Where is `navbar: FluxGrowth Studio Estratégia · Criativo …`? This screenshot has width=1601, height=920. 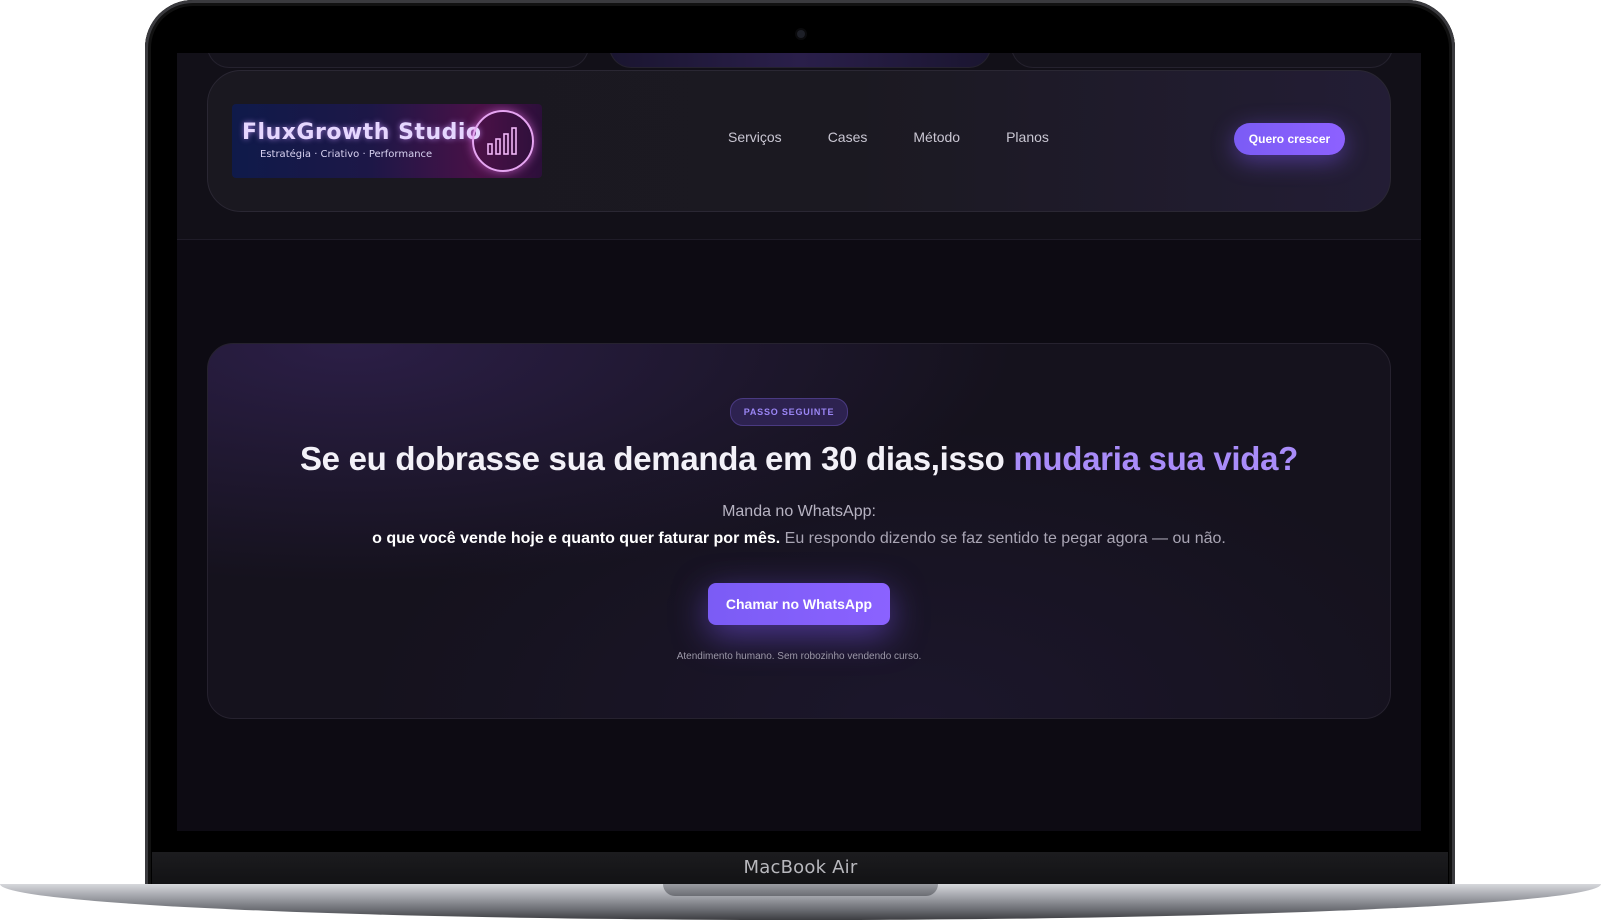 navbar: FluxGrowth Studio Estratégia · Criativo … is located at coordinates (799, 141).